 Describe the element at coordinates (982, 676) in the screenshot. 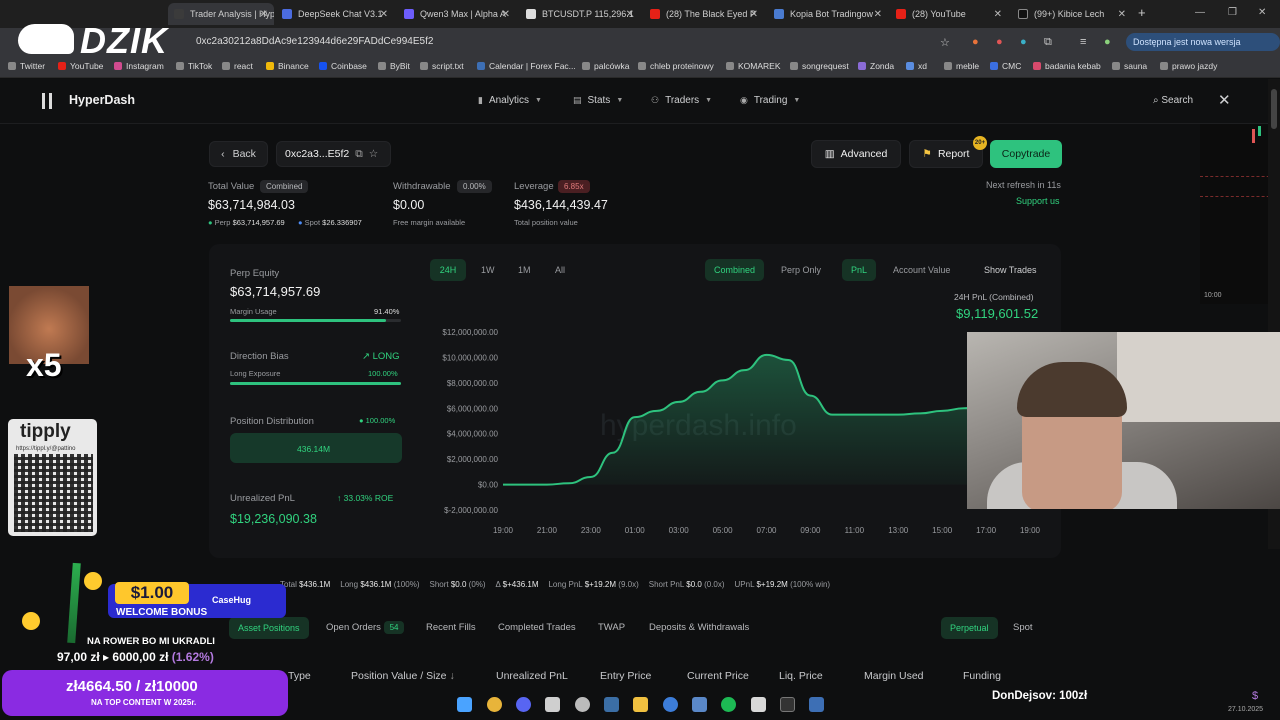

I see `col-funding: Funding` at that location.